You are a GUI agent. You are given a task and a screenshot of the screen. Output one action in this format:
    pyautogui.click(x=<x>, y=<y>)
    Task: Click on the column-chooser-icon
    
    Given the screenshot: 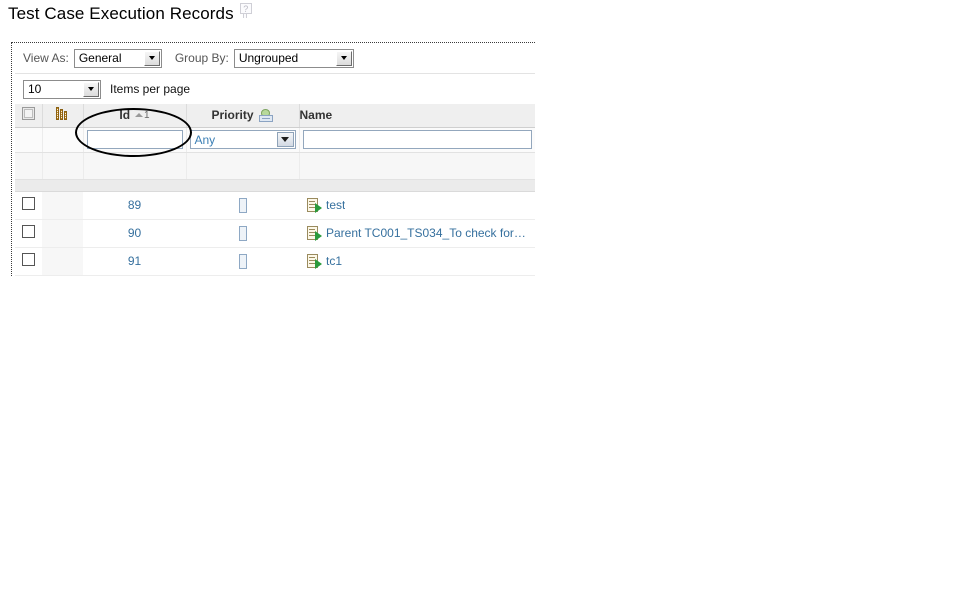 What is the action you would take?
    pyautogui.click(x=62, y=114)
    